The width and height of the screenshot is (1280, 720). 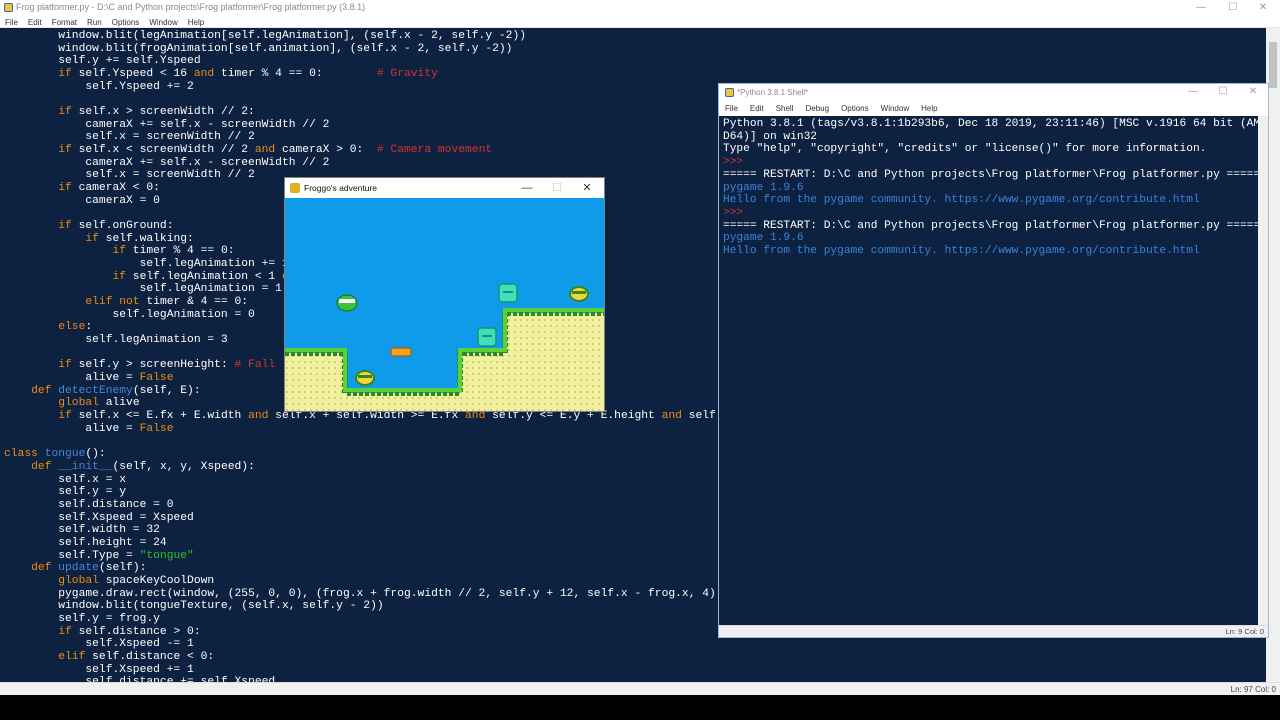 I want to click on editor-scroll-thumb, so click(x=1273, y=65).